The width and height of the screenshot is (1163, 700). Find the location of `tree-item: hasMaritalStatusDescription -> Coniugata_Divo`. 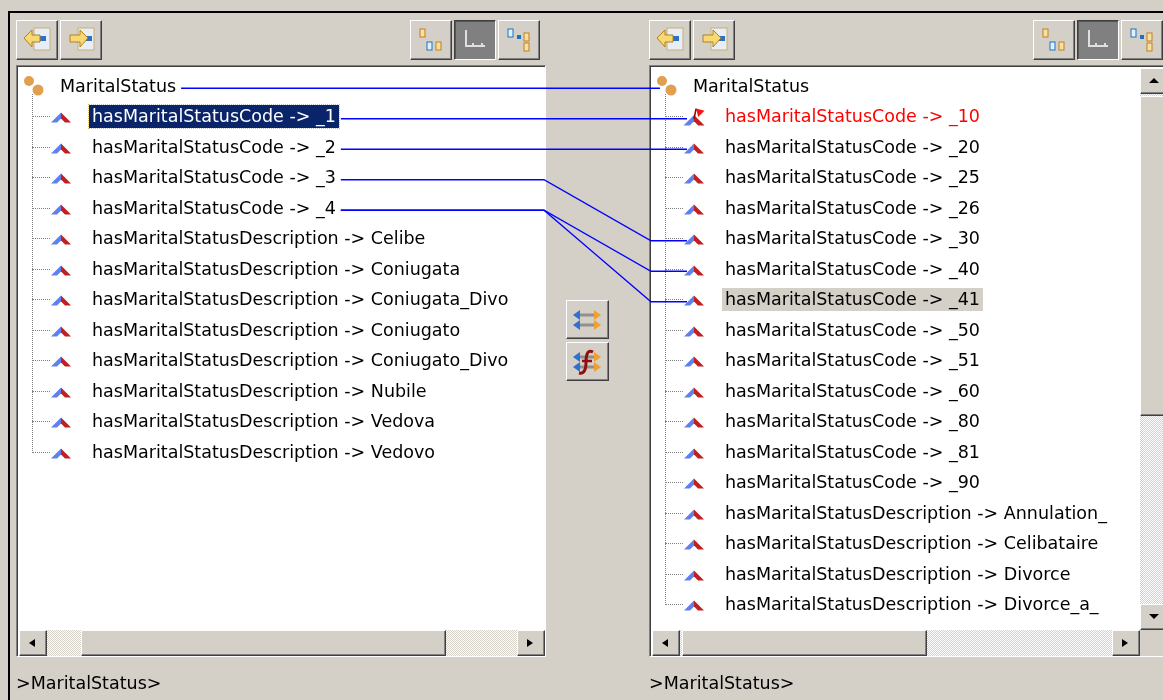

tree-item: hasMaritalStatusDescription -> Coniugata_Divo is located at coordinates (300, 300).